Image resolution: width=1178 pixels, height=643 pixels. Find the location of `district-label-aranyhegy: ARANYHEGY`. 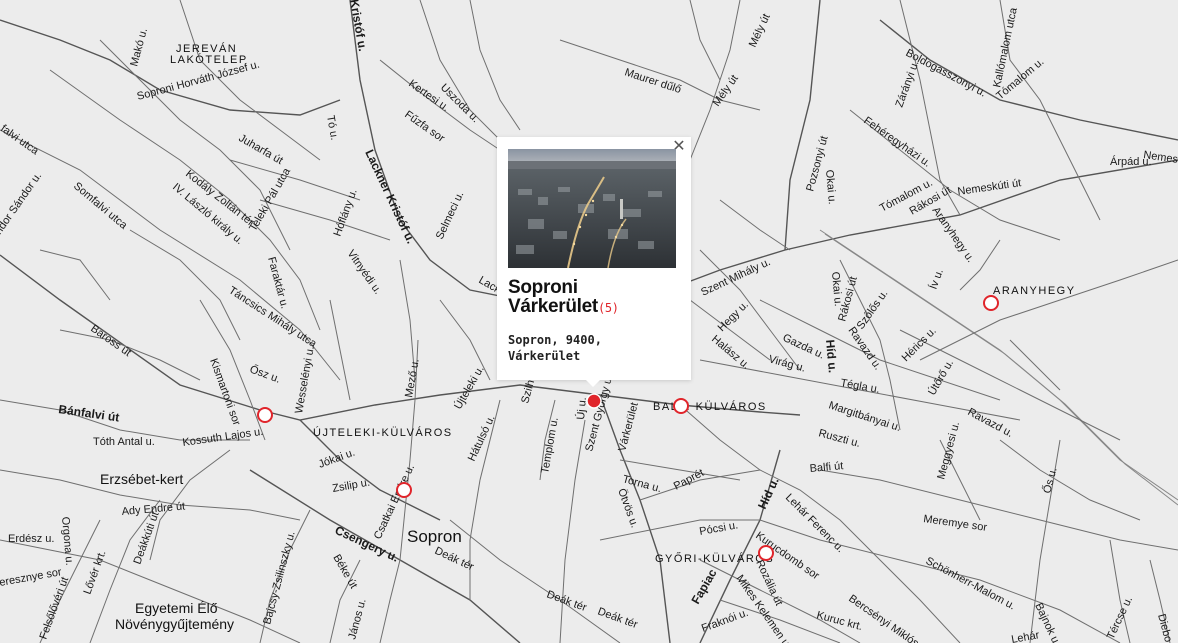

district-label-aranyhegy: ARANYHEGY is located at coordinates (1034, 291).